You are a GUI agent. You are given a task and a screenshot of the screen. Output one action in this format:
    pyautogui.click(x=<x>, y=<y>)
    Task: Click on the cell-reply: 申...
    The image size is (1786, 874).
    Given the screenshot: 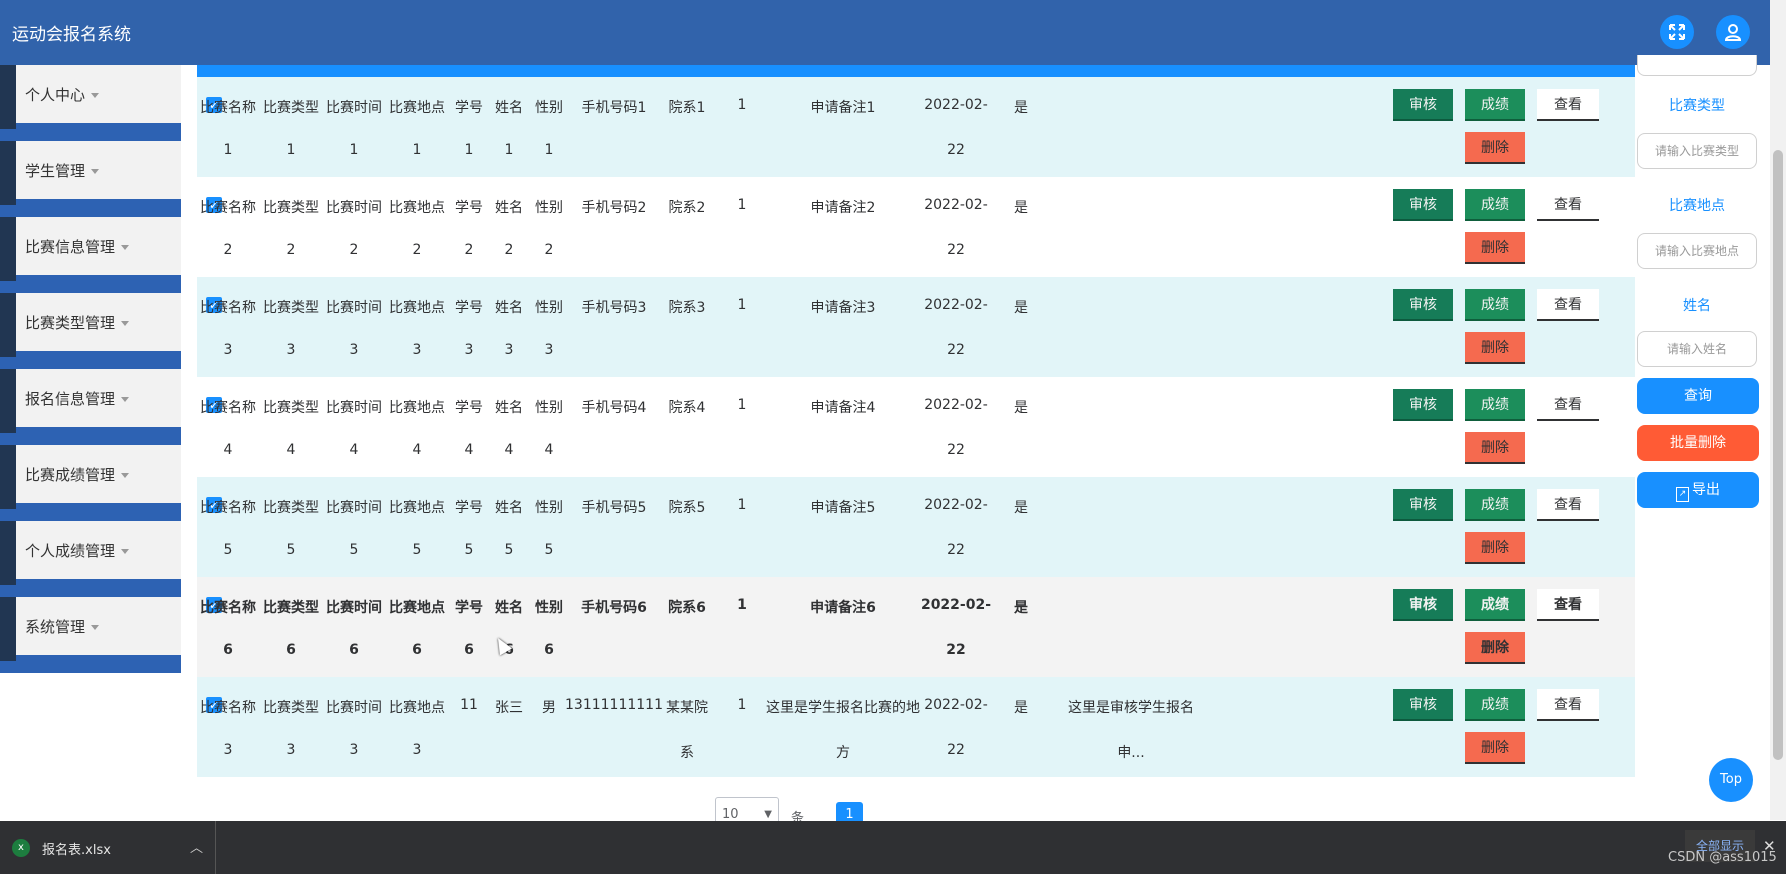 What is the action you would take?
    pyautogui.click(x=1131, y=753)
    